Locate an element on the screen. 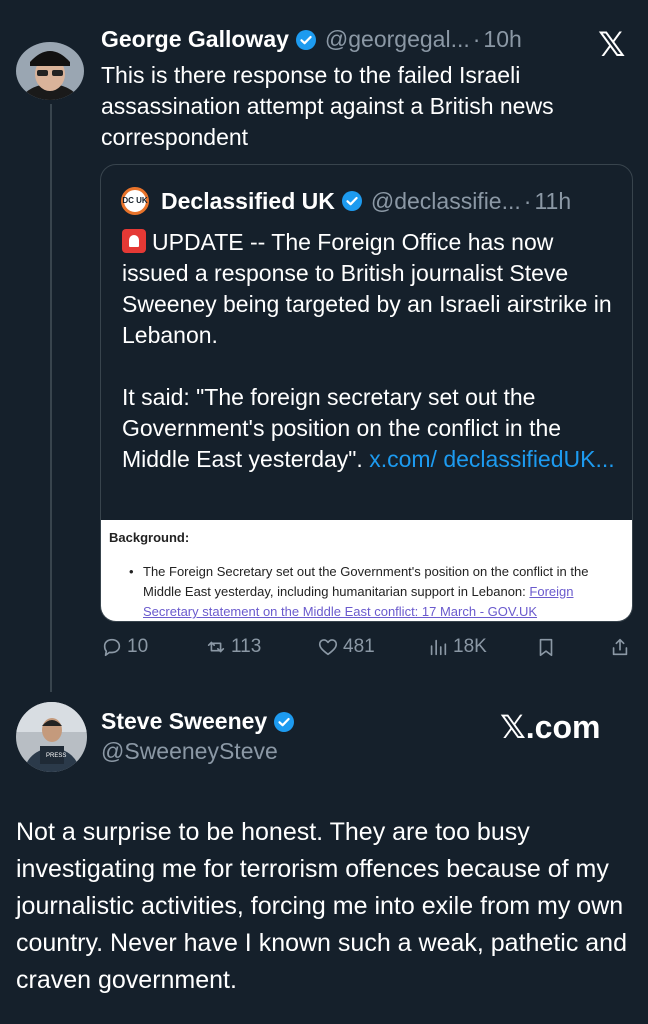 The width and height of the screenshot is (648, 1024). like-count: 481 is located at coordinates (359, 646).